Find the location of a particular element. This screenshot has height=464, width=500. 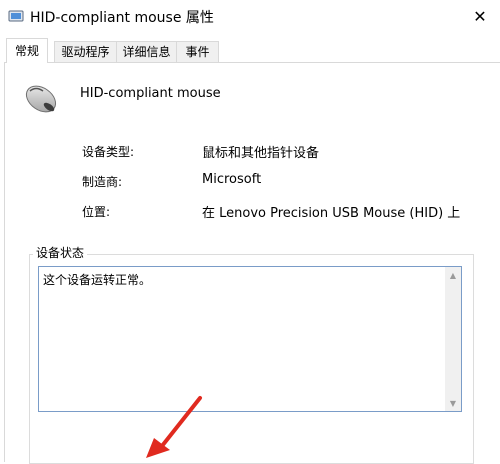

tab-label: 常规 is located at coordinates (26, 51).